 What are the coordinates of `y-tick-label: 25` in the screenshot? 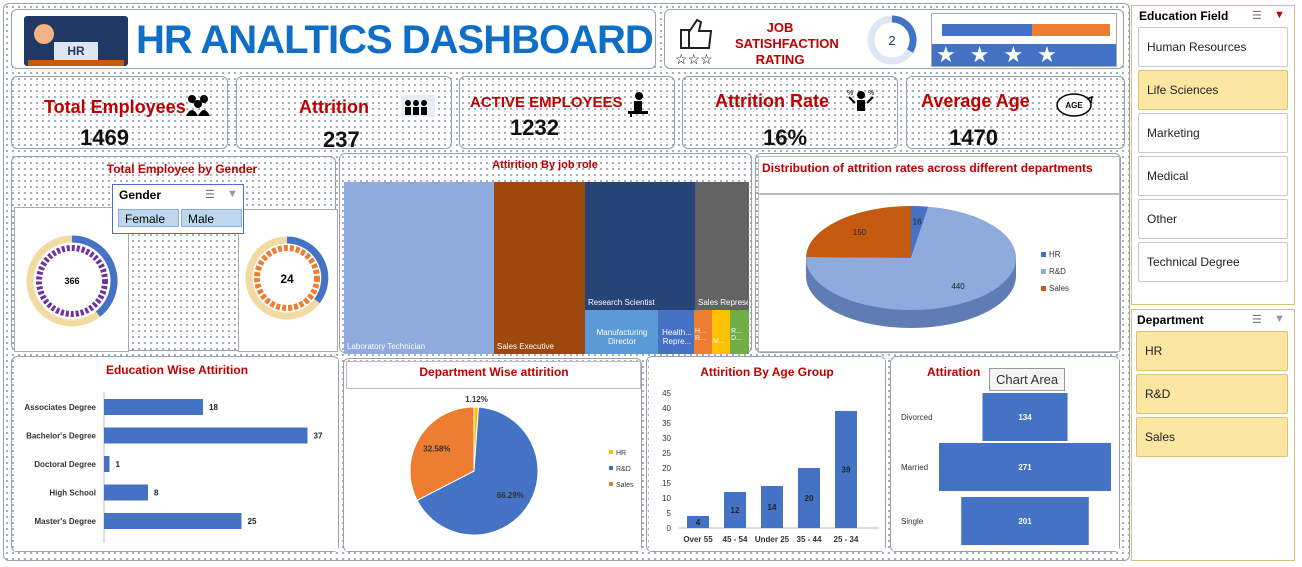 It's located at (666, 453).